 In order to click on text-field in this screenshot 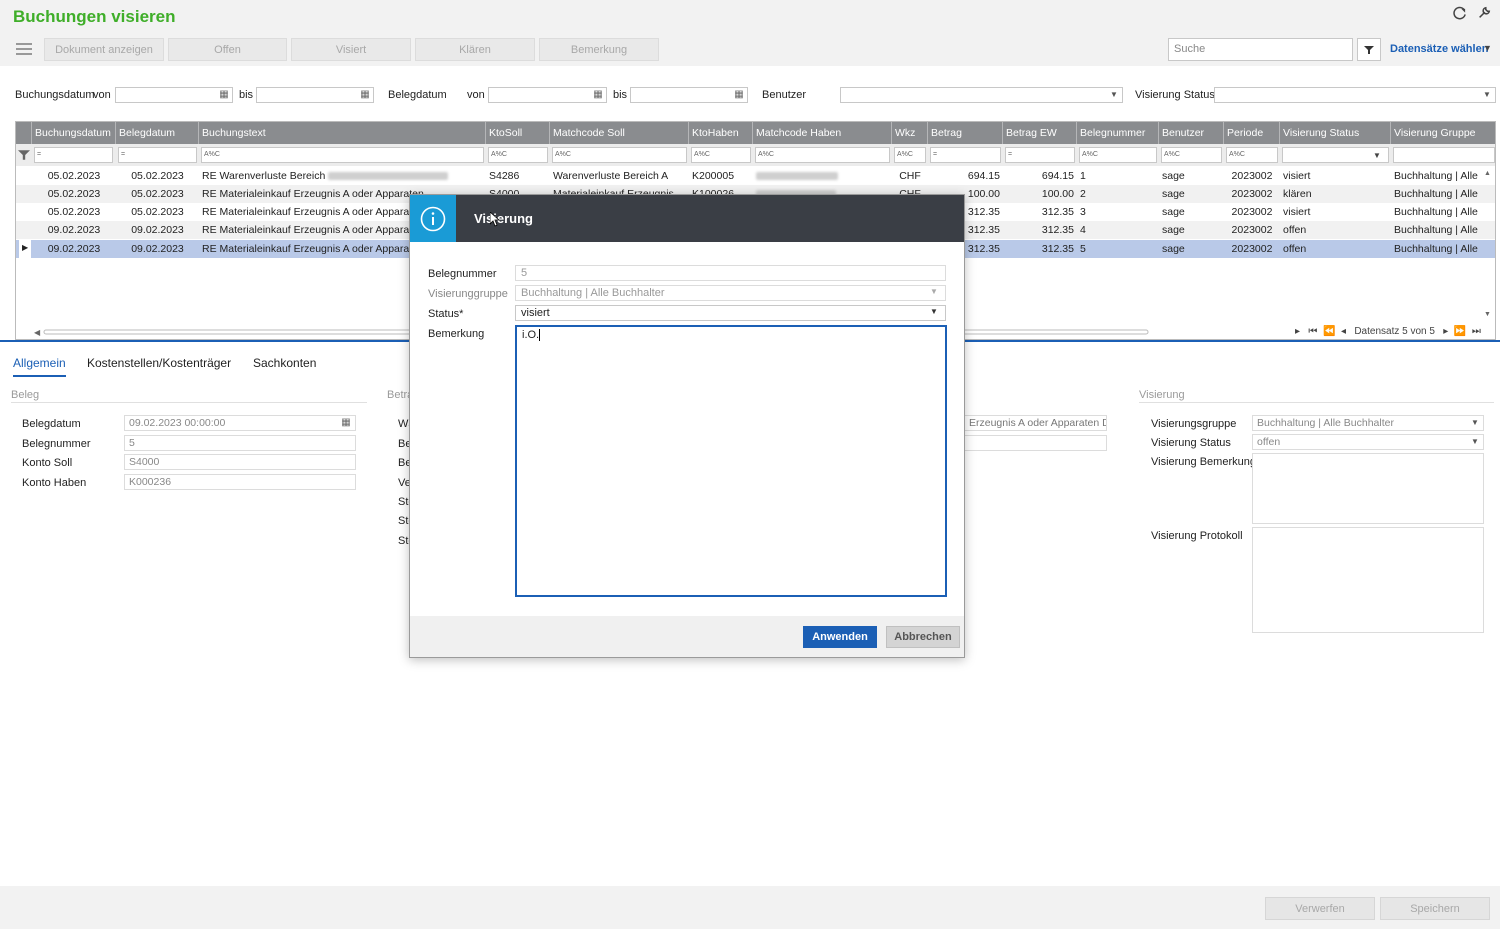, I will do `click(1035, 443)`.